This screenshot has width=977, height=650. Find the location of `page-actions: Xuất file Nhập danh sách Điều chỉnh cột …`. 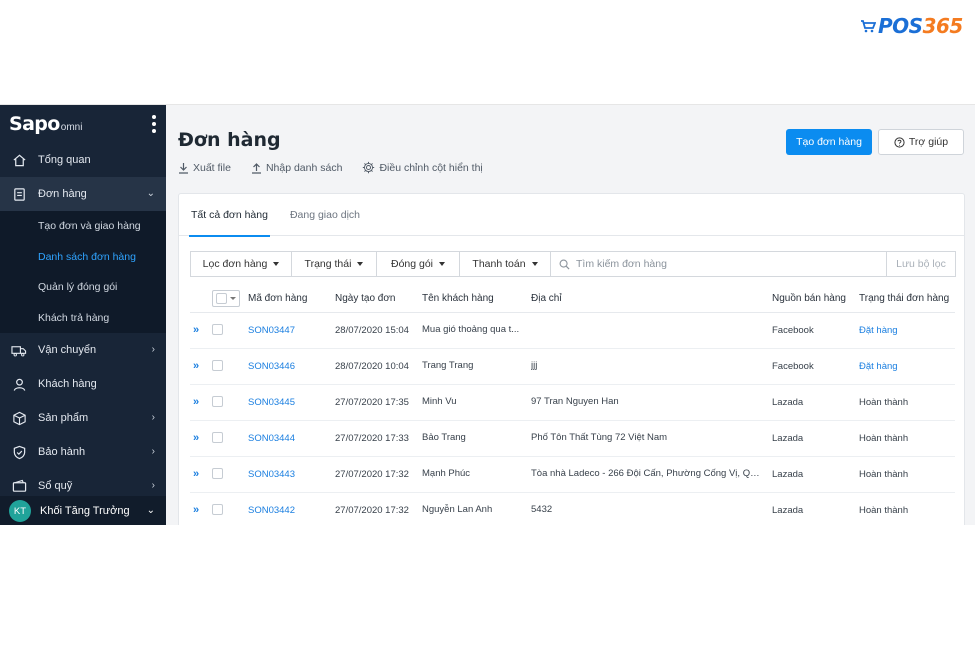

page-actions: Xuất file Nhập danh sách Điều chỉnh cột … is located at coordinates (330, 167).